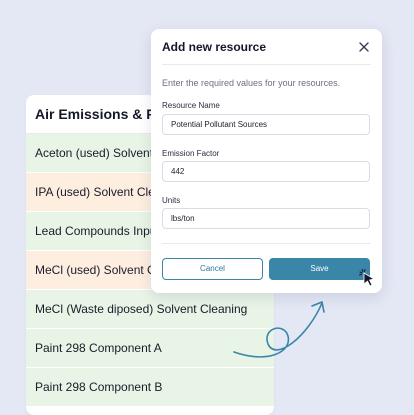 The width and height of the screenshot is (414, 415). Describe the element at coordinates (191, 105) in the screenshot. I see `resource-name-label: Resource Name` at that location.